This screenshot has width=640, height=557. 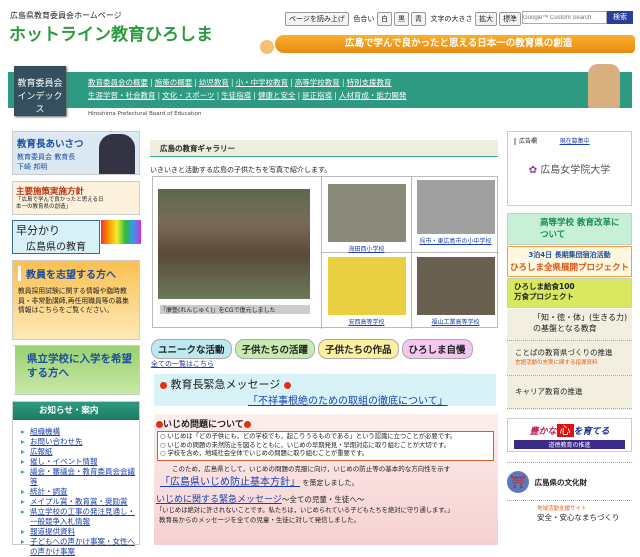 What do you see at coordinates (561, 482) in the screenshot?
I see `cultural-assets-label: 広島県の文化財` at bounding box center [561, 482].